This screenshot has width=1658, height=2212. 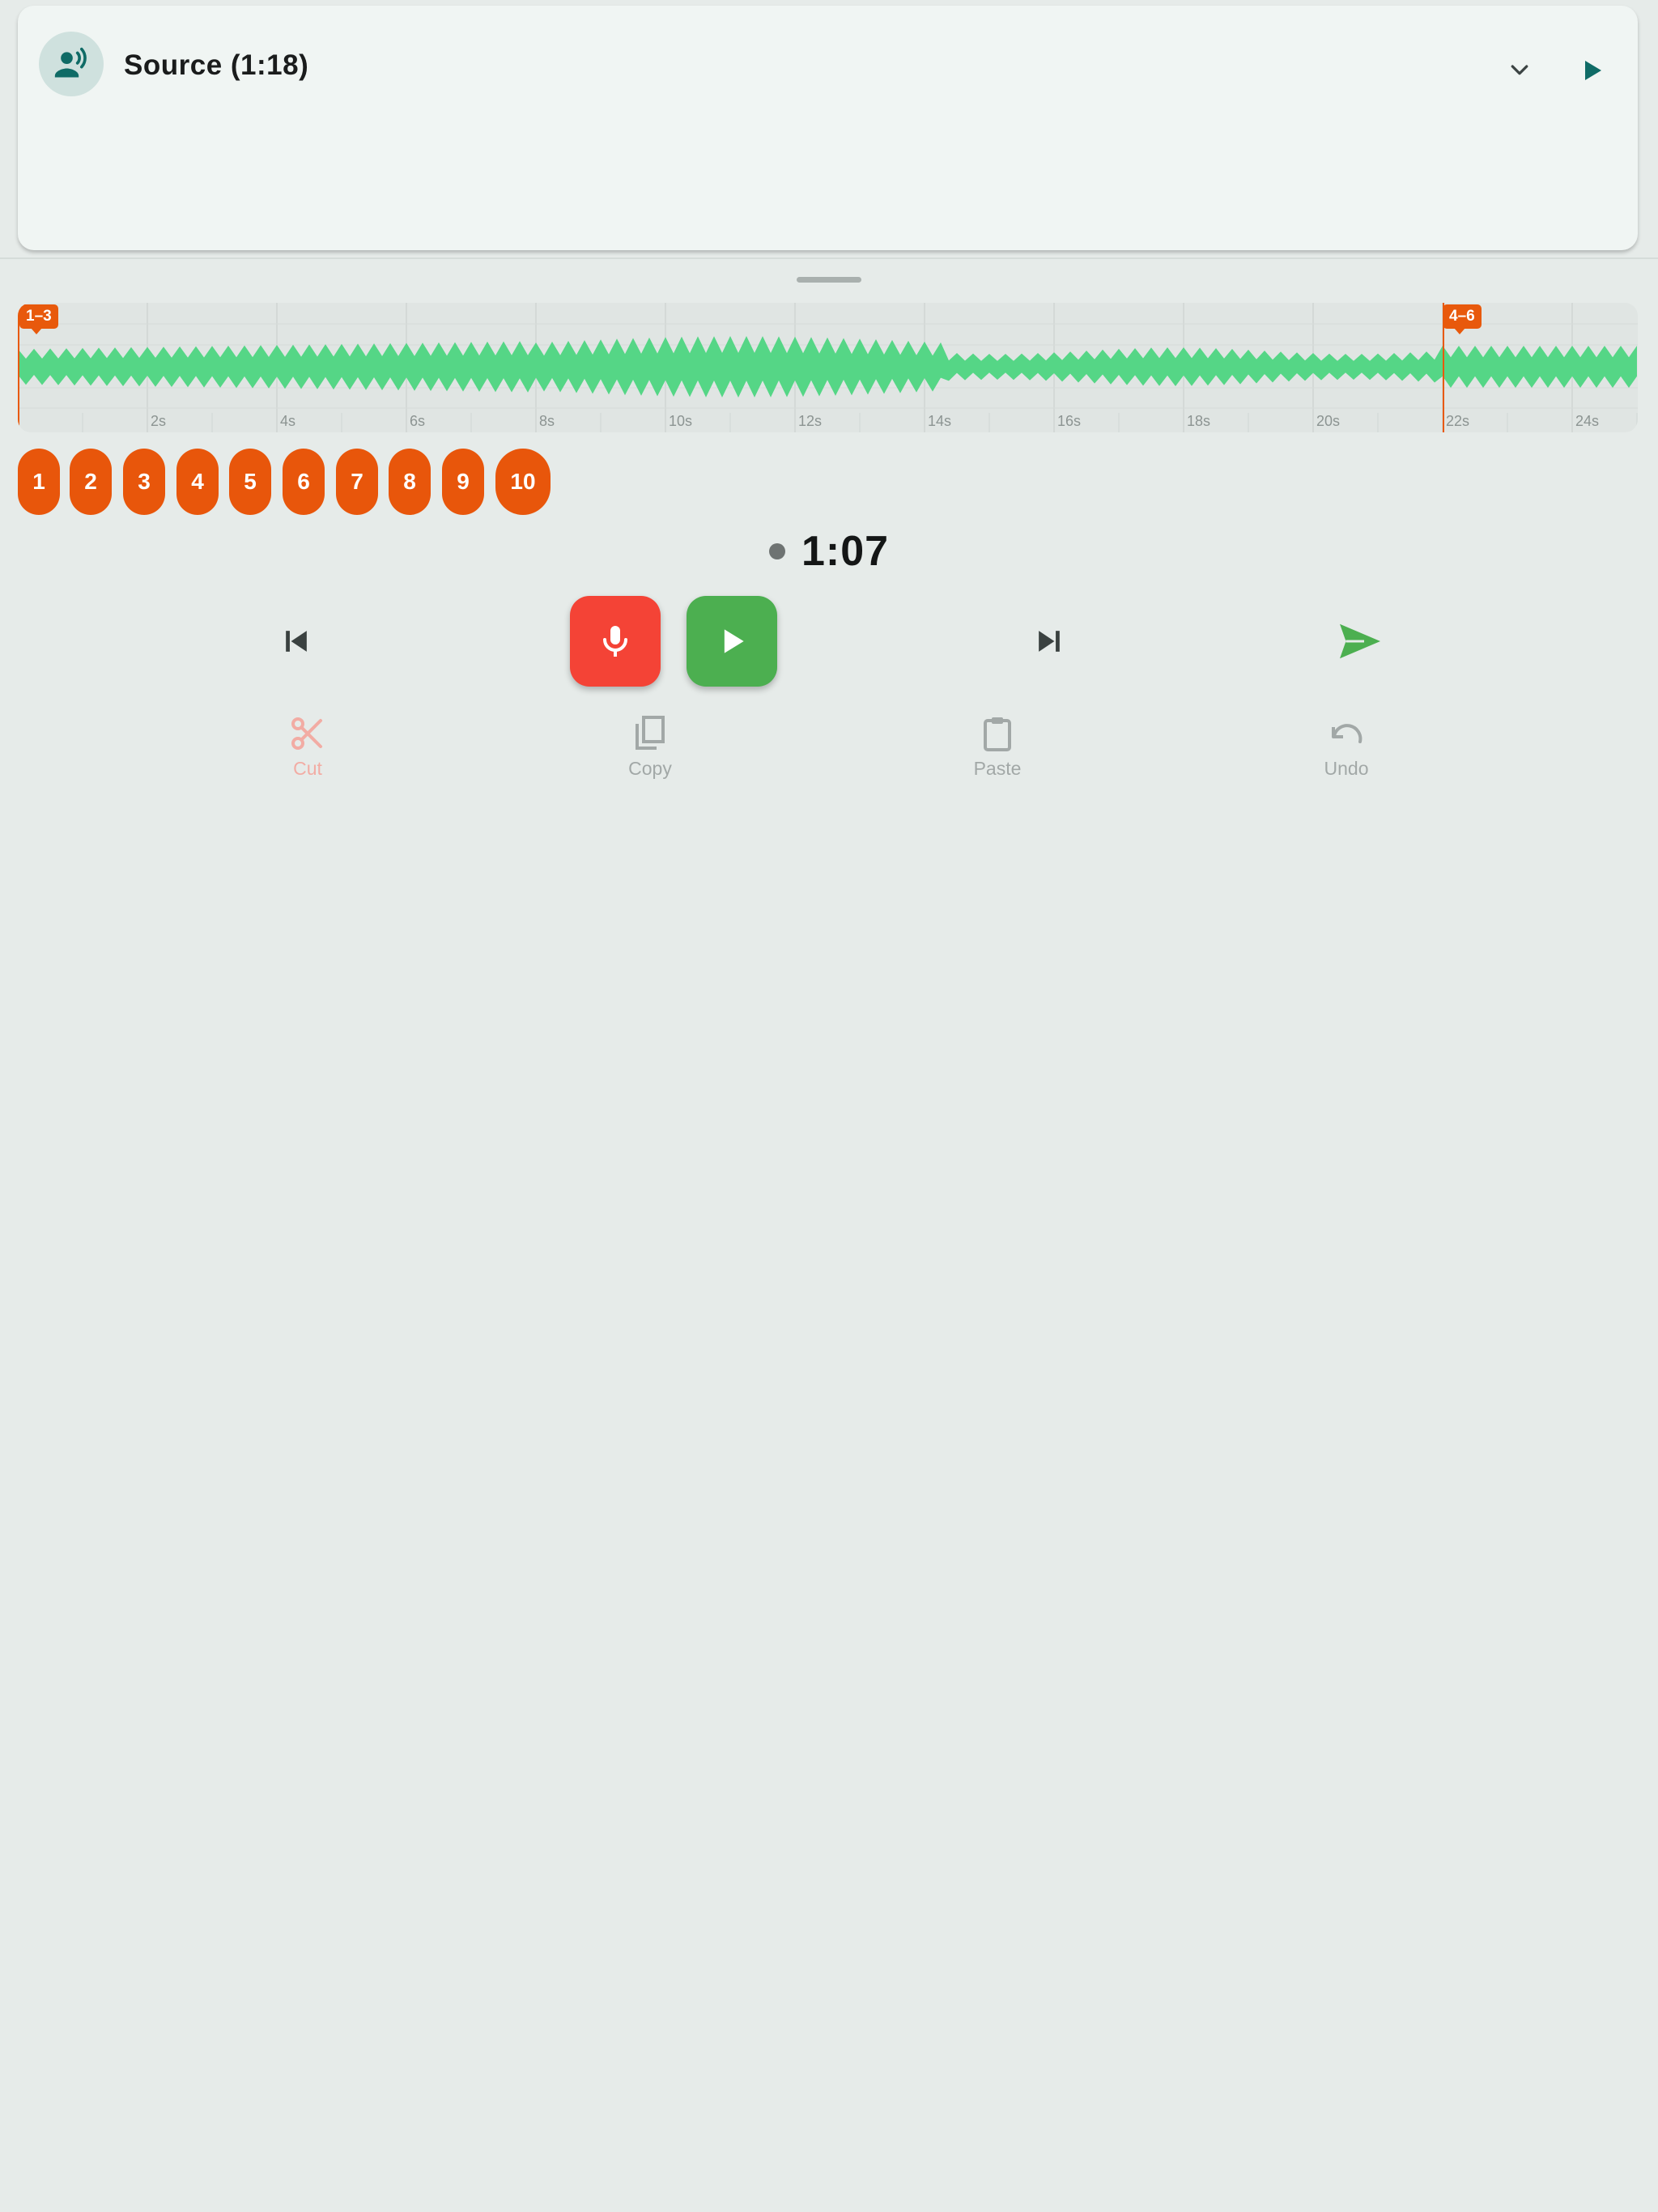 What do you see at coordinates (39, 482) in the screenshot?
I see `segment-chip-1: 1` at bounding box center [39, 482].